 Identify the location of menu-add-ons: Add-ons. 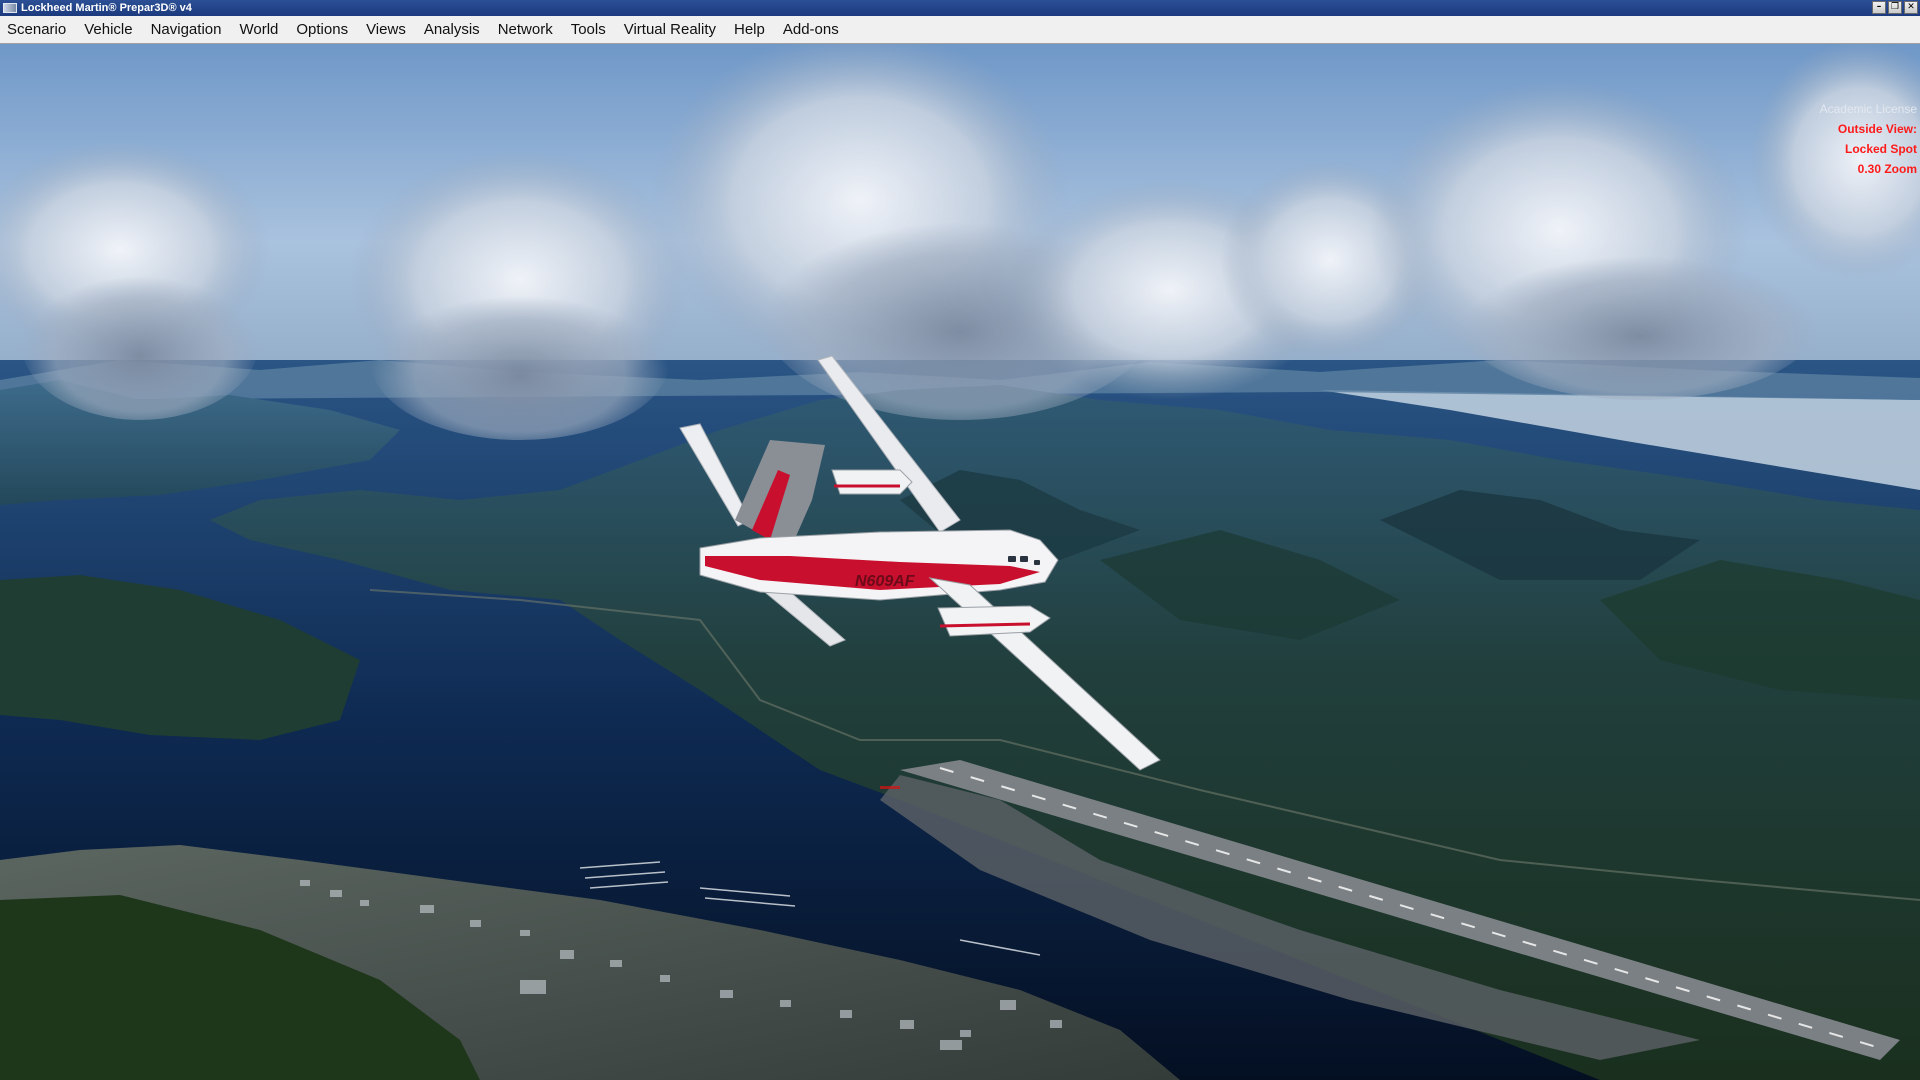
(812, 29).